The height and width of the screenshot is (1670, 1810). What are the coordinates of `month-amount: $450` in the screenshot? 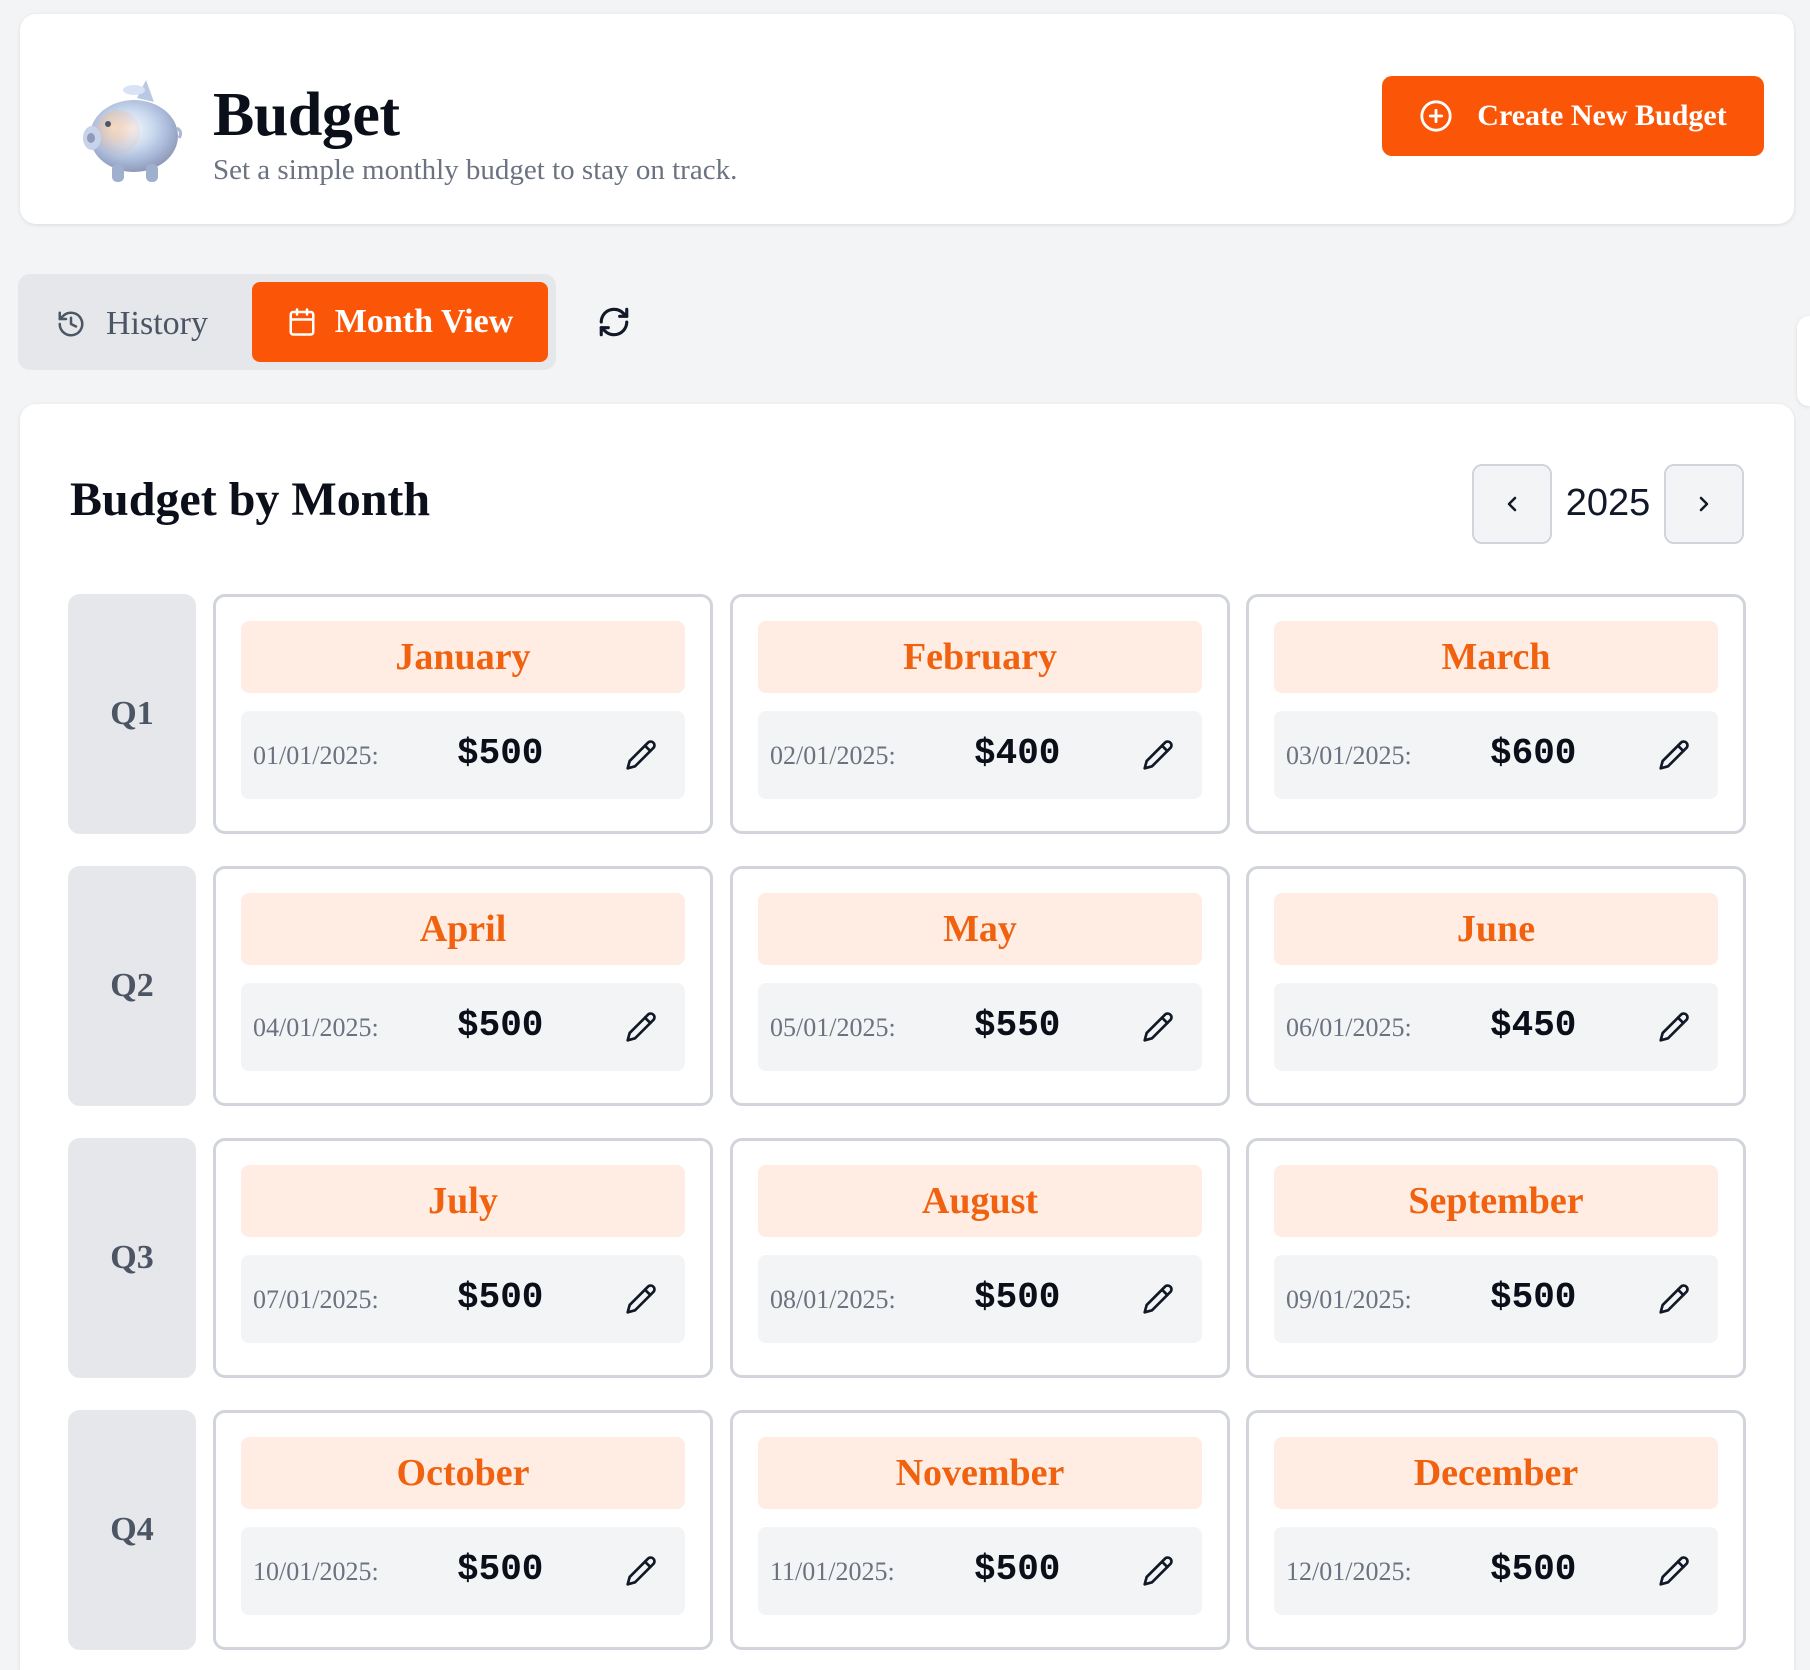 It's located at (1533, 1025).